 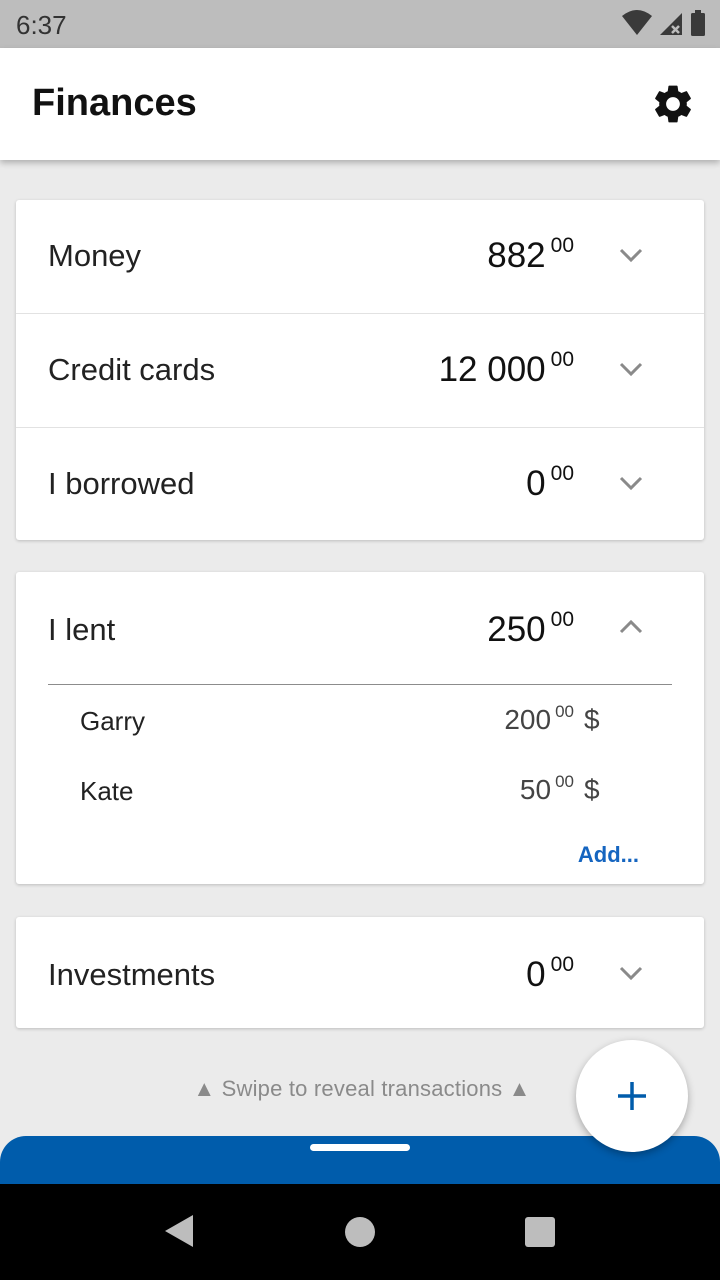 I want to click on account-label: I borrowed, so click(x=121, y=483).